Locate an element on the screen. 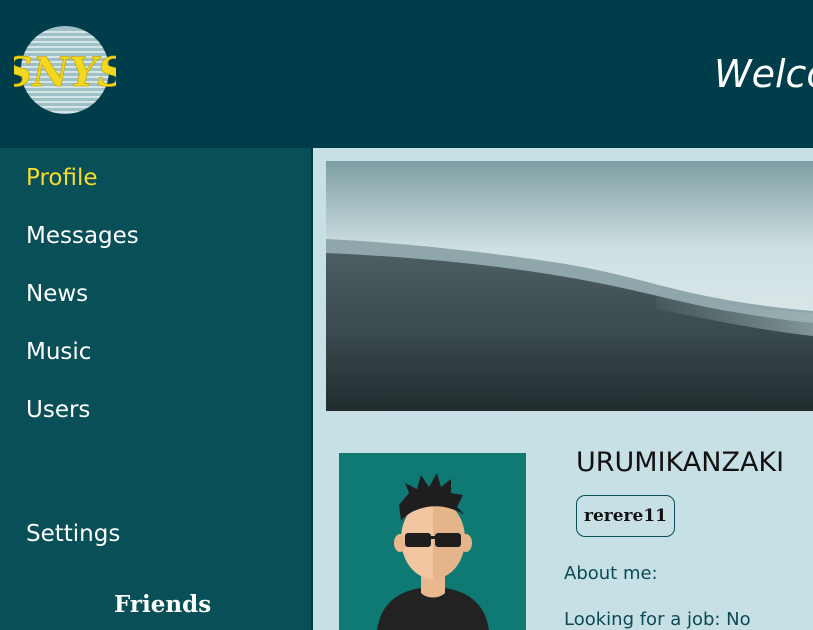 Image resolution: width=813 pixels, height=630 pixels. sidebar-item-settings: Settings is located at coordinates (73, 534).